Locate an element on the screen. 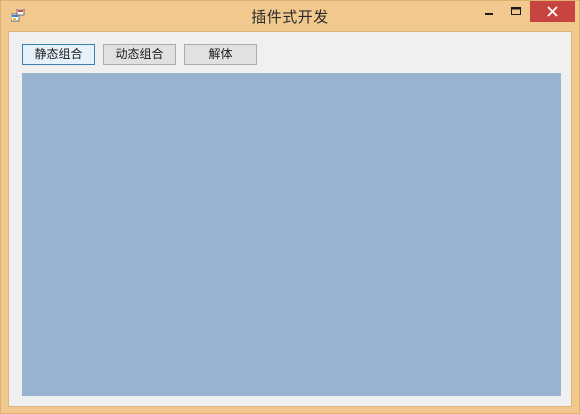 The height and width of the screenshot is (414, 580). minimize-button is located at coordinates (489, 11).